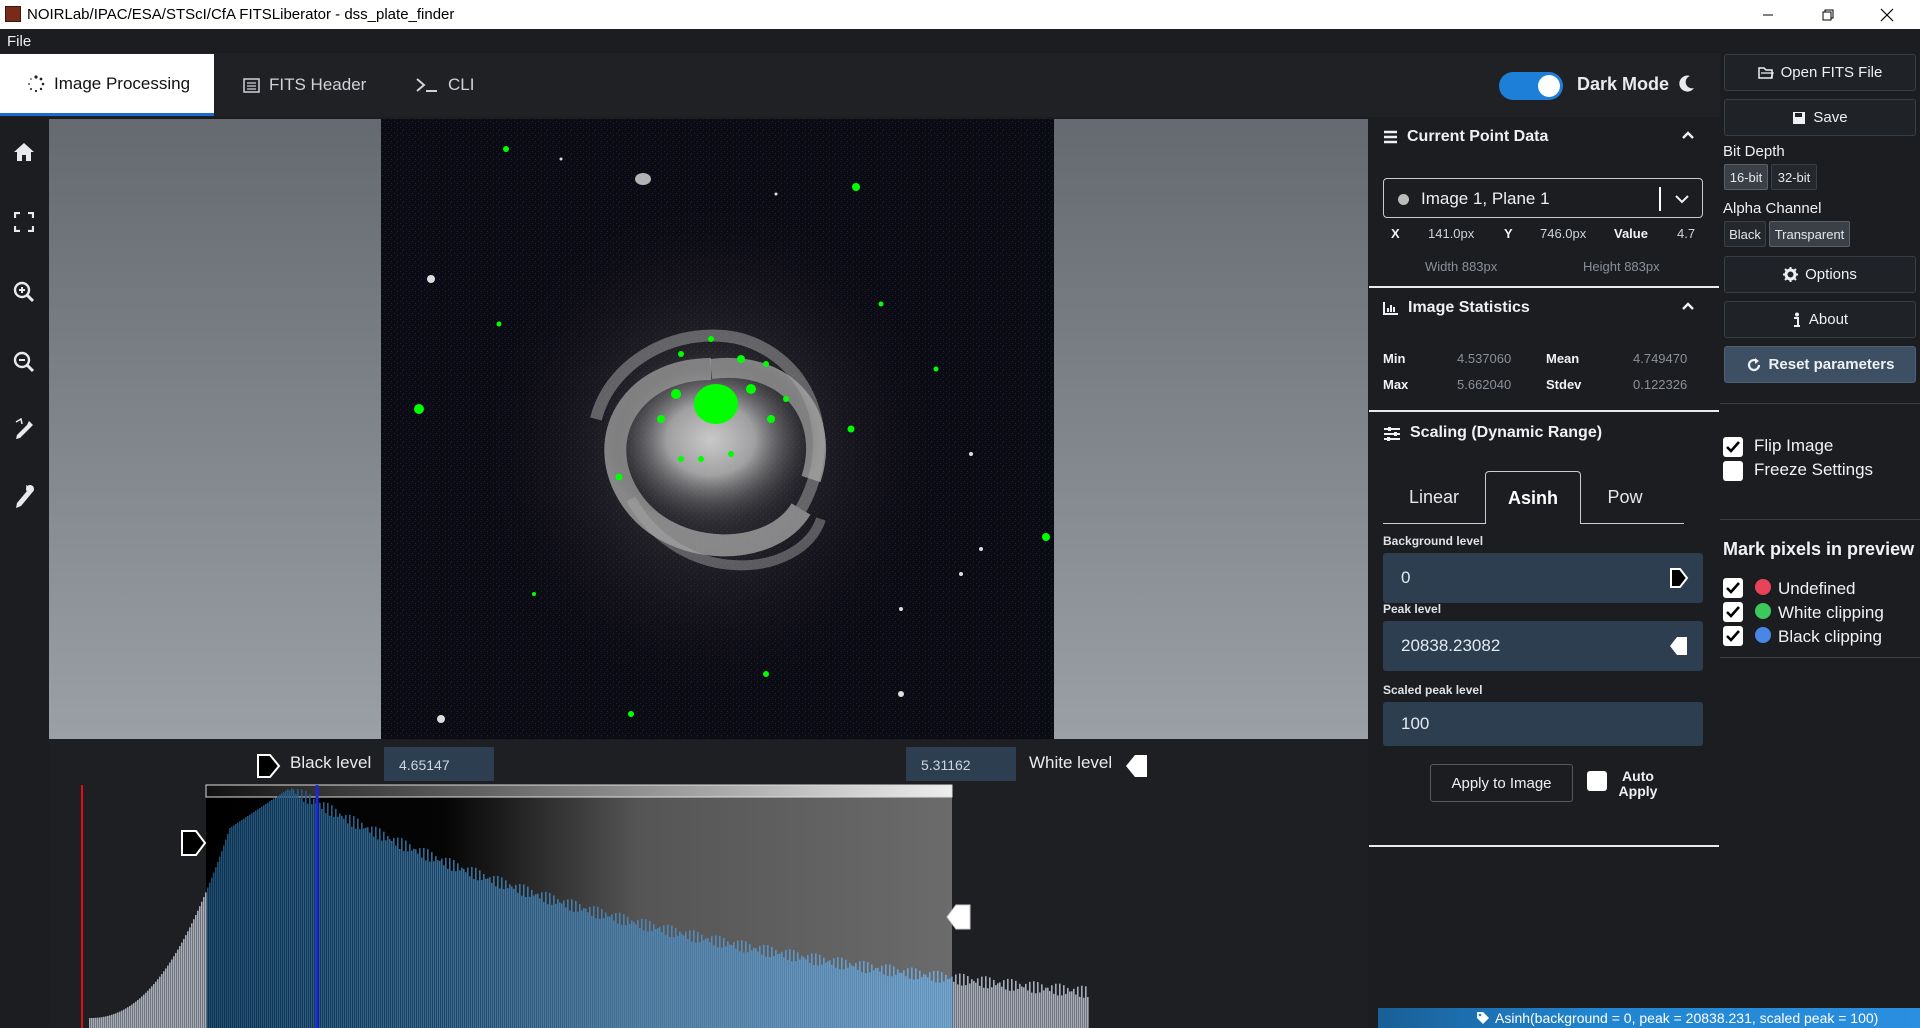 This screenshot has height=1028, width=1920. Describe the element at coordinates (1451, 233) in the screenshot. I see `x-value: 141.0px` at that location.